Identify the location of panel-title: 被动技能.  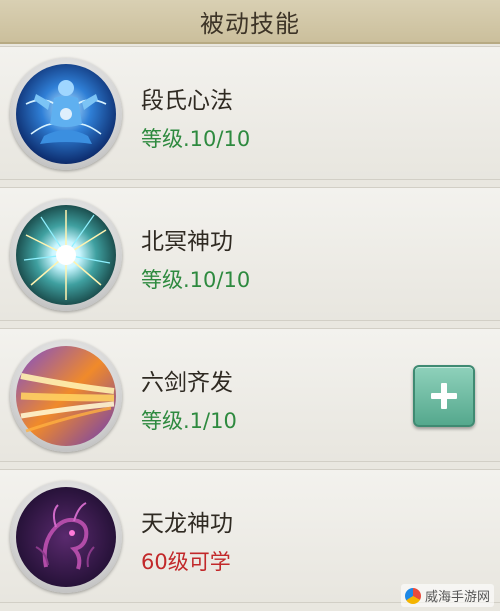
(250, 23).